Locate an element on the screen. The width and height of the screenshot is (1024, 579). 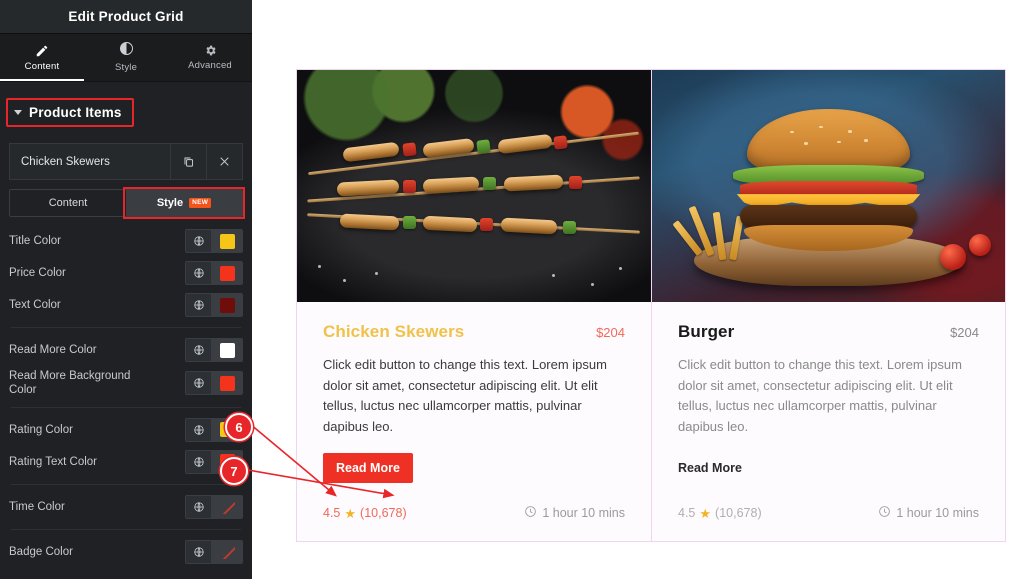
section-product-items-label: Product Items is located at coordinates (75, 112).